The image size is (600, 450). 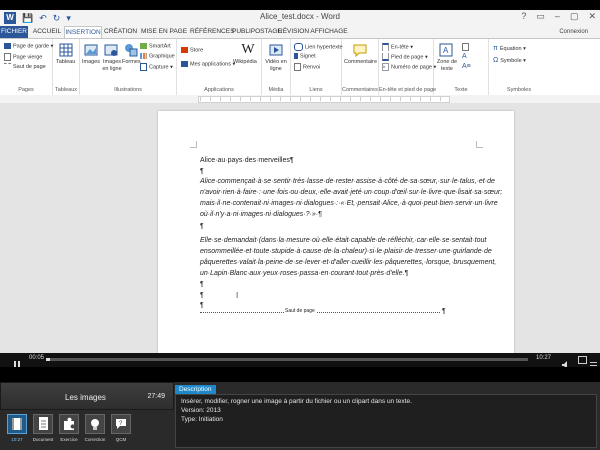 I want to click on pause-icon, so click(x=18, y=362).